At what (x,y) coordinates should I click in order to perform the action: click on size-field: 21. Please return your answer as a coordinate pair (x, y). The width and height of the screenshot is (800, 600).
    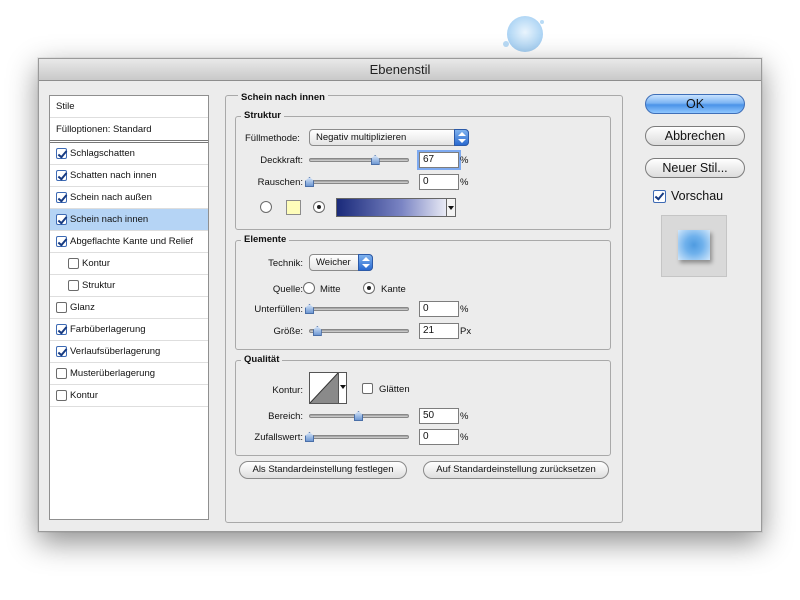
    Looking at the image, I should click on (439, 331).